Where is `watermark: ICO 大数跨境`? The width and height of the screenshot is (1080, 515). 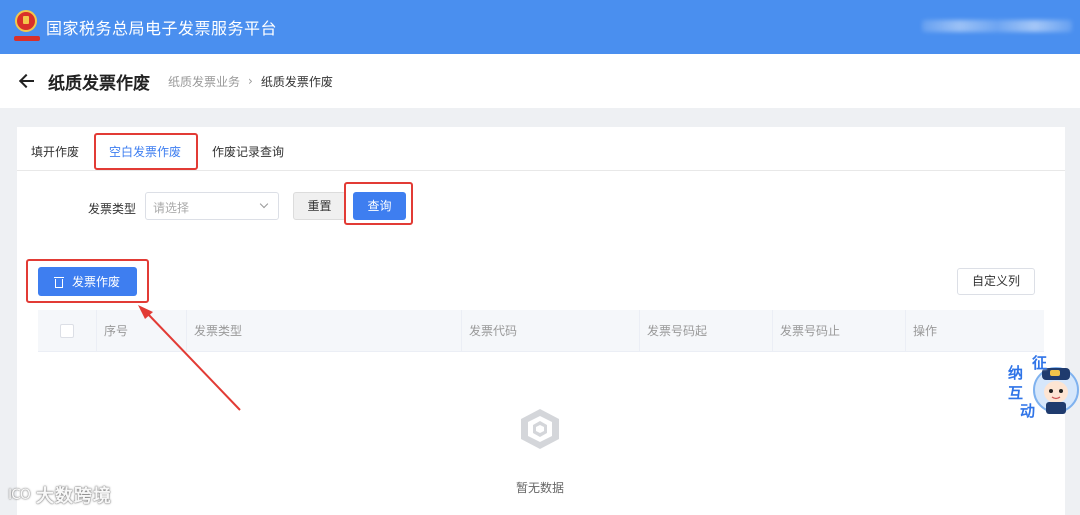 watermark: ICO 大数跨境 is located at coordinates (60, 495).